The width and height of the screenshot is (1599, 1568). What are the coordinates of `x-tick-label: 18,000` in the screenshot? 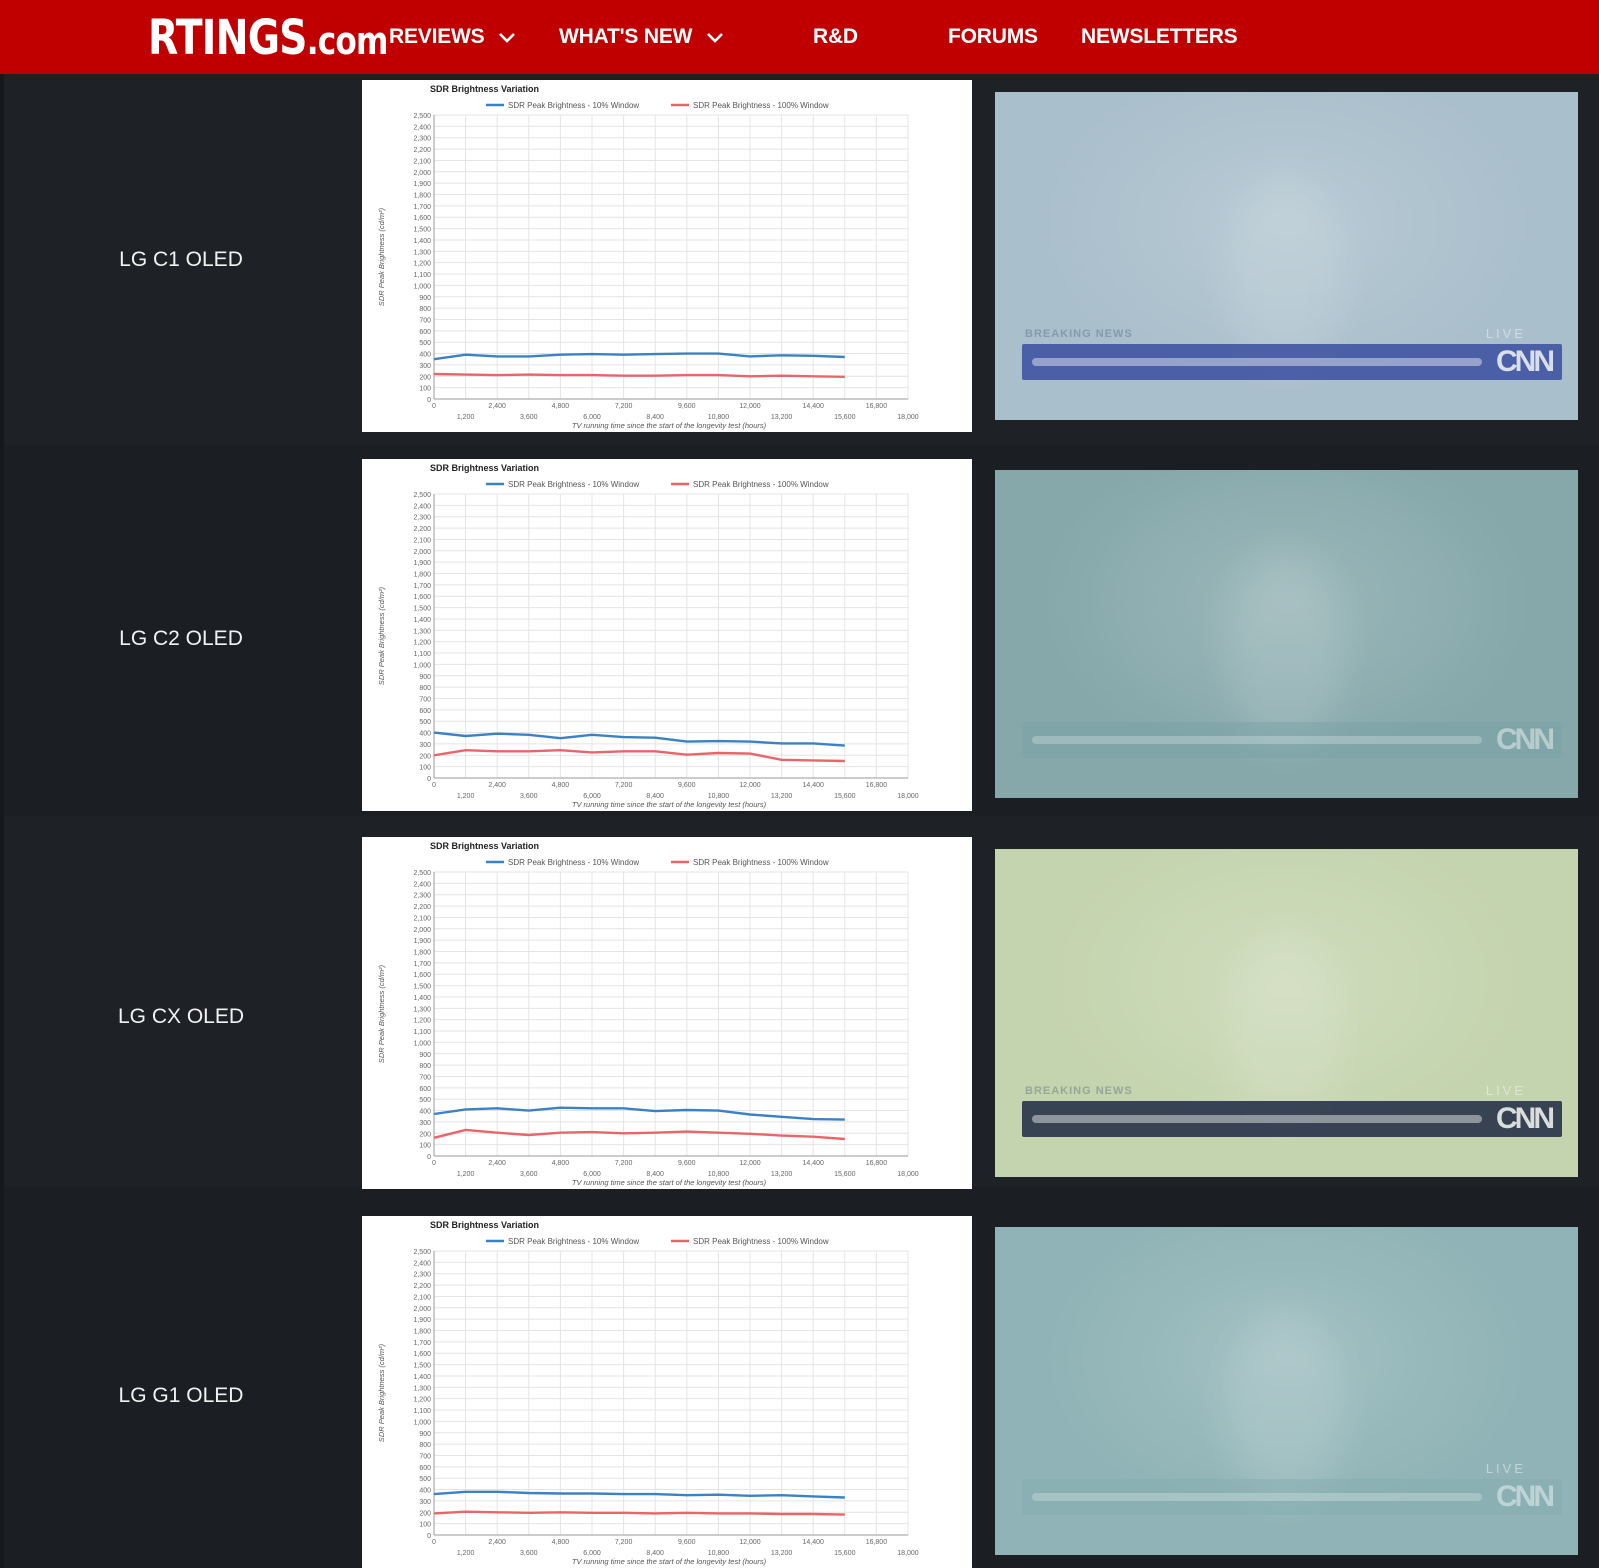 It's located at (908, 417).